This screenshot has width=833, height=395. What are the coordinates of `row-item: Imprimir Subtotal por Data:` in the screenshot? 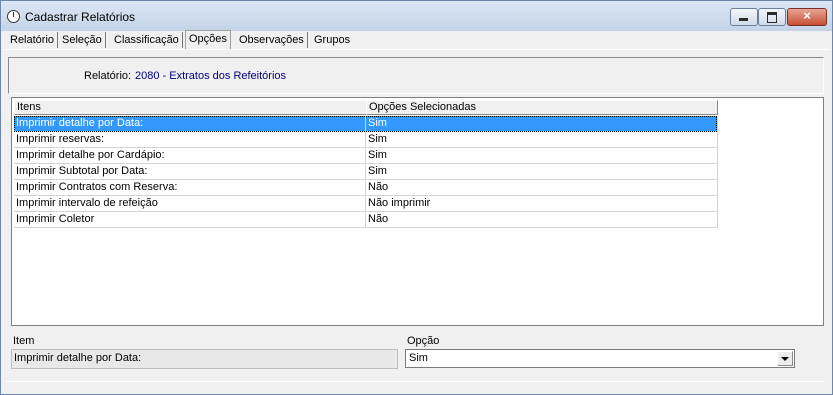 It's located at (190, 172).